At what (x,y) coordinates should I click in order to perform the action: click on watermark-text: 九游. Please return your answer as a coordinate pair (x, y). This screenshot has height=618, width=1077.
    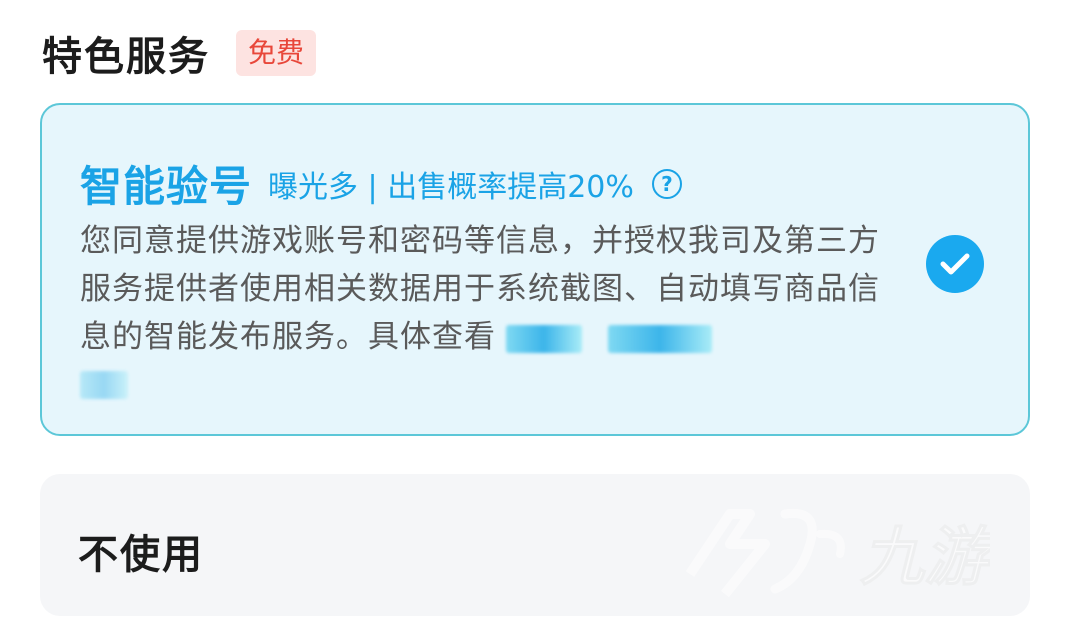
    Looking at the image, I should click on (925, 558).